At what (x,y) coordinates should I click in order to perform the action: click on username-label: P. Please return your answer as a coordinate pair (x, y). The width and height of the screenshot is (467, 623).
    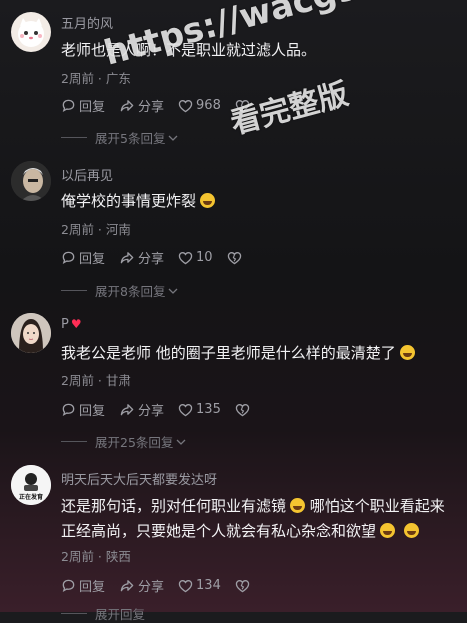
    Looking at the image, I should click on (65, 324).